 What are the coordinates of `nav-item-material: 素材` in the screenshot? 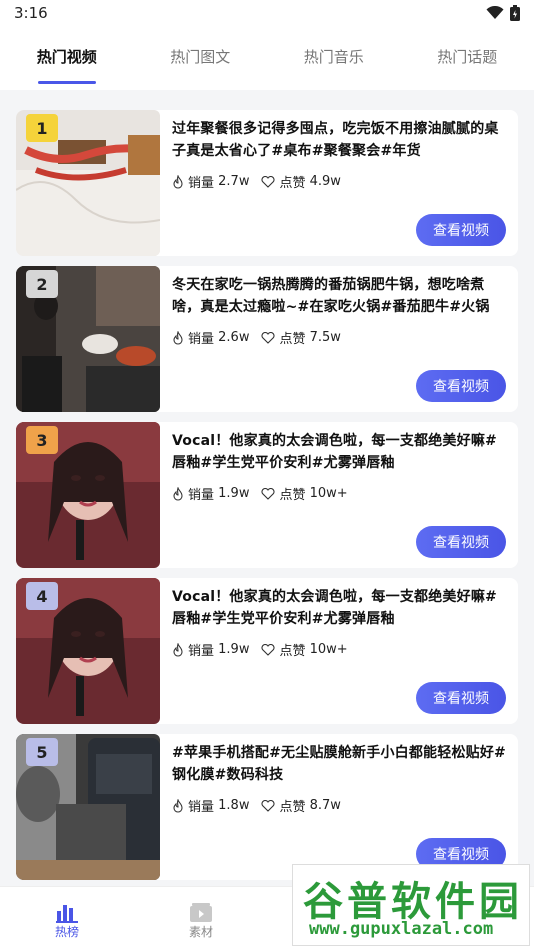 It's located at (201, 918).